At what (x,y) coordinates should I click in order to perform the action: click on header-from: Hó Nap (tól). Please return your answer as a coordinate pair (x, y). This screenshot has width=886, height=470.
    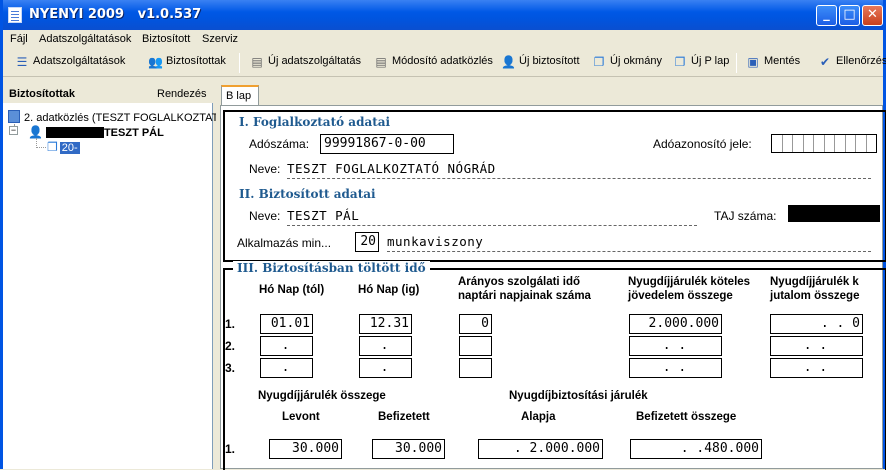
    Looking at the image, I should click on (292, 290).